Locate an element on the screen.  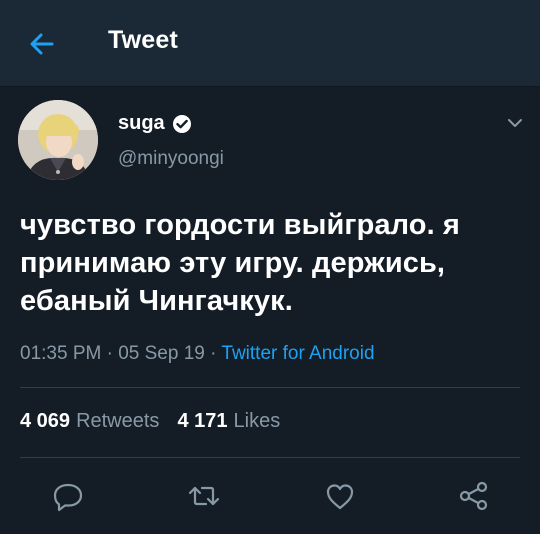
likes-stat: 4 171 Likes is located at coordinates (228, 421).